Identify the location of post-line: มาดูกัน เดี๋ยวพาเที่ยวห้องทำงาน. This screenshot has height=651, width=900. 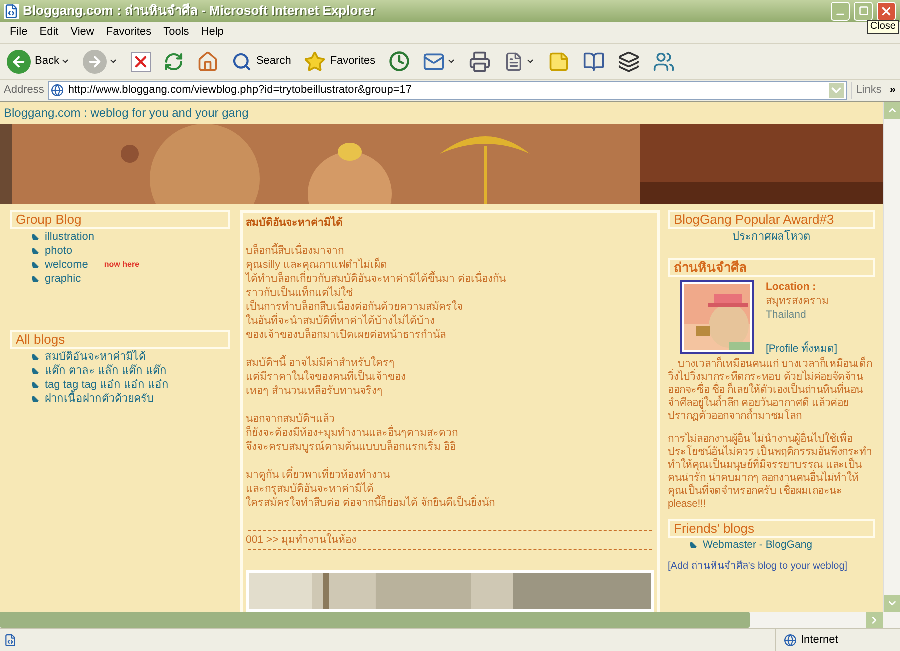
(450, 475).